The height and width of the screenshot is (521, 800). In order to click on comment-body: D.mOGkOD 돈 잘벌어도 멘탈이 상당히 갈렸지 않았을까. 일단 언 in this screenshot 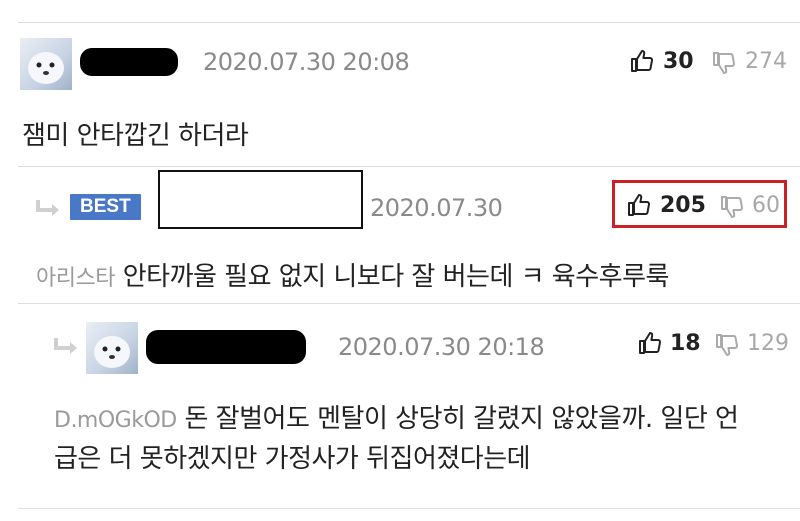, I will do `click(424, 416)`.